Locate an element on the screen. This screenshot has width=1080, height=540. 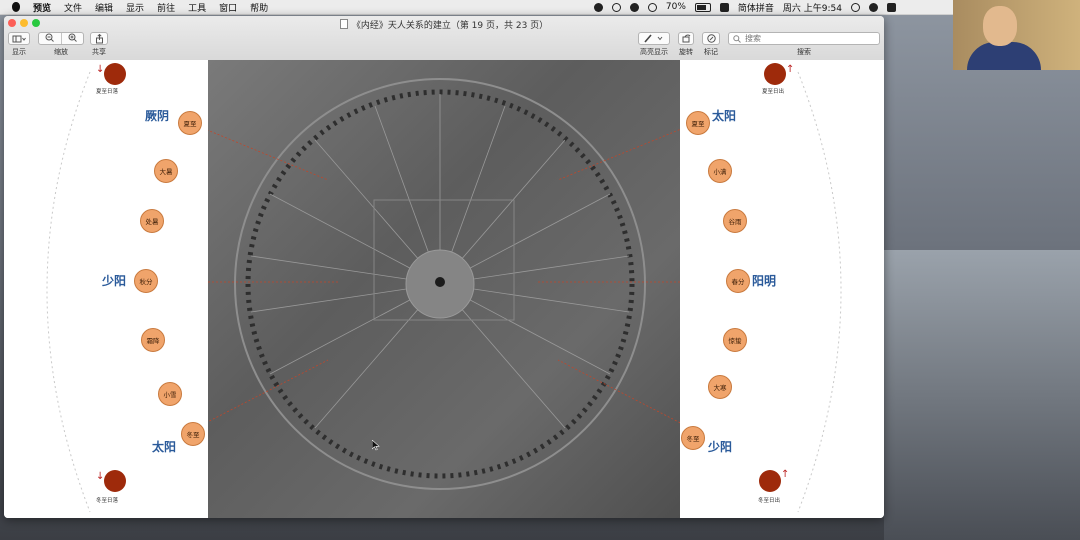
sun-caption-top-left: 夏至日落 is located at coordinates (107, 92).